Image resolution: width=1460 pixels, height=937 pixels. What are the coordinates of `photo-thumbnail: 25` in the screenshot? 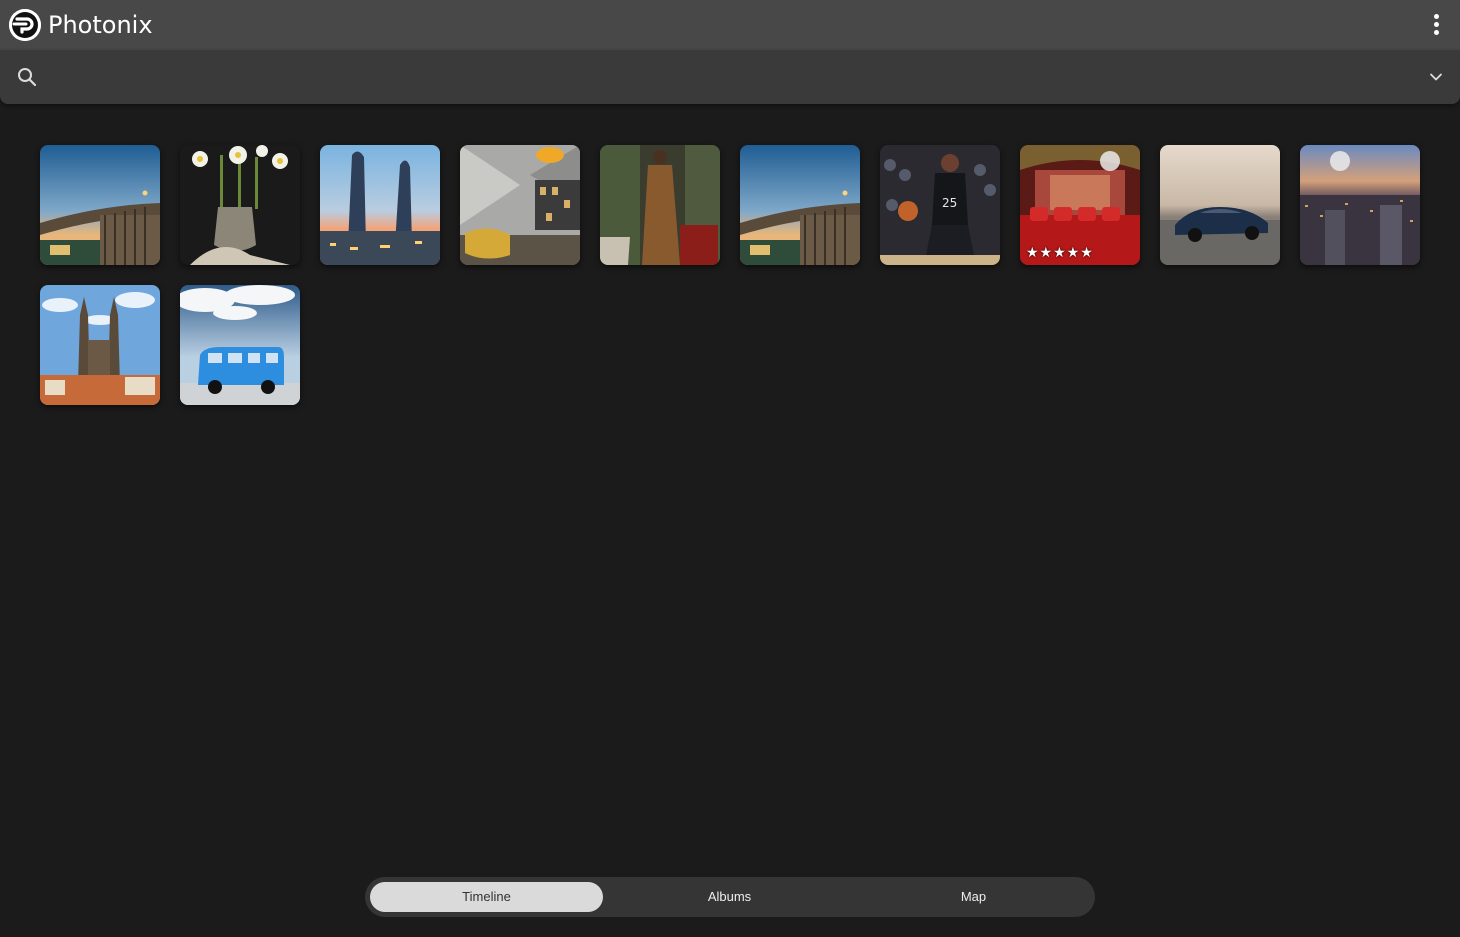 It's located at (940, 205).